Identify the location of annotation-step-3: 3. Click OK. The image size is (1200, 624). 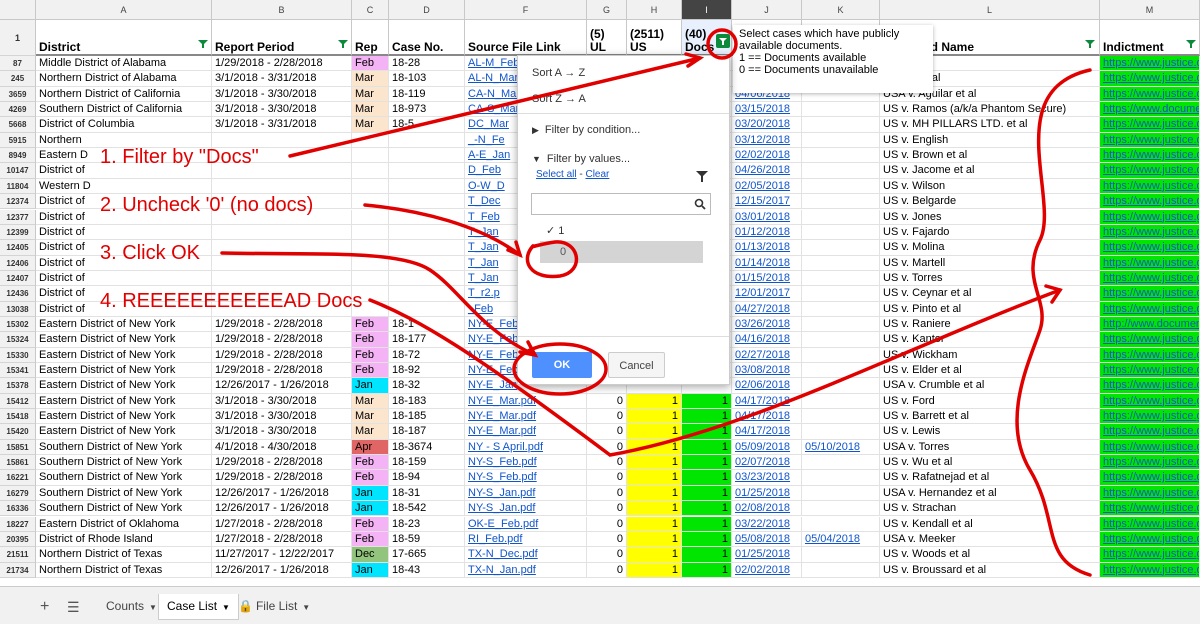
(150, 253).